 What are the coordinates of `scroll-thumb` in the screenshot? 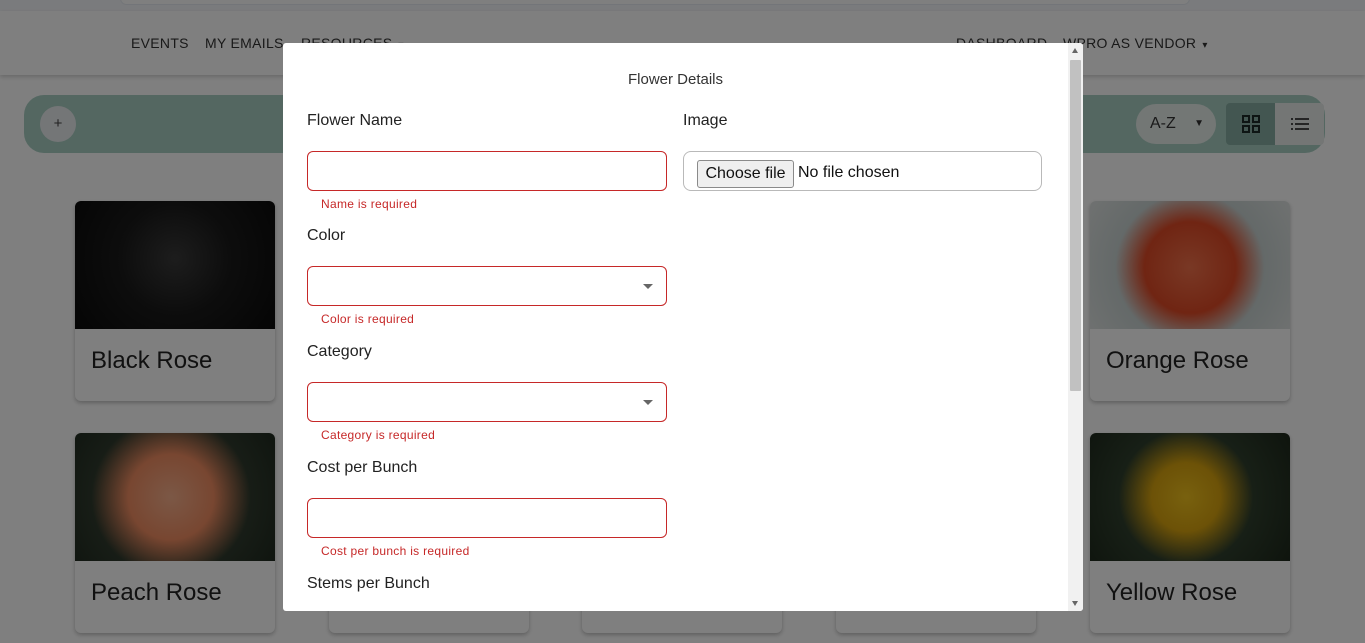 It's located at (1075, 225).